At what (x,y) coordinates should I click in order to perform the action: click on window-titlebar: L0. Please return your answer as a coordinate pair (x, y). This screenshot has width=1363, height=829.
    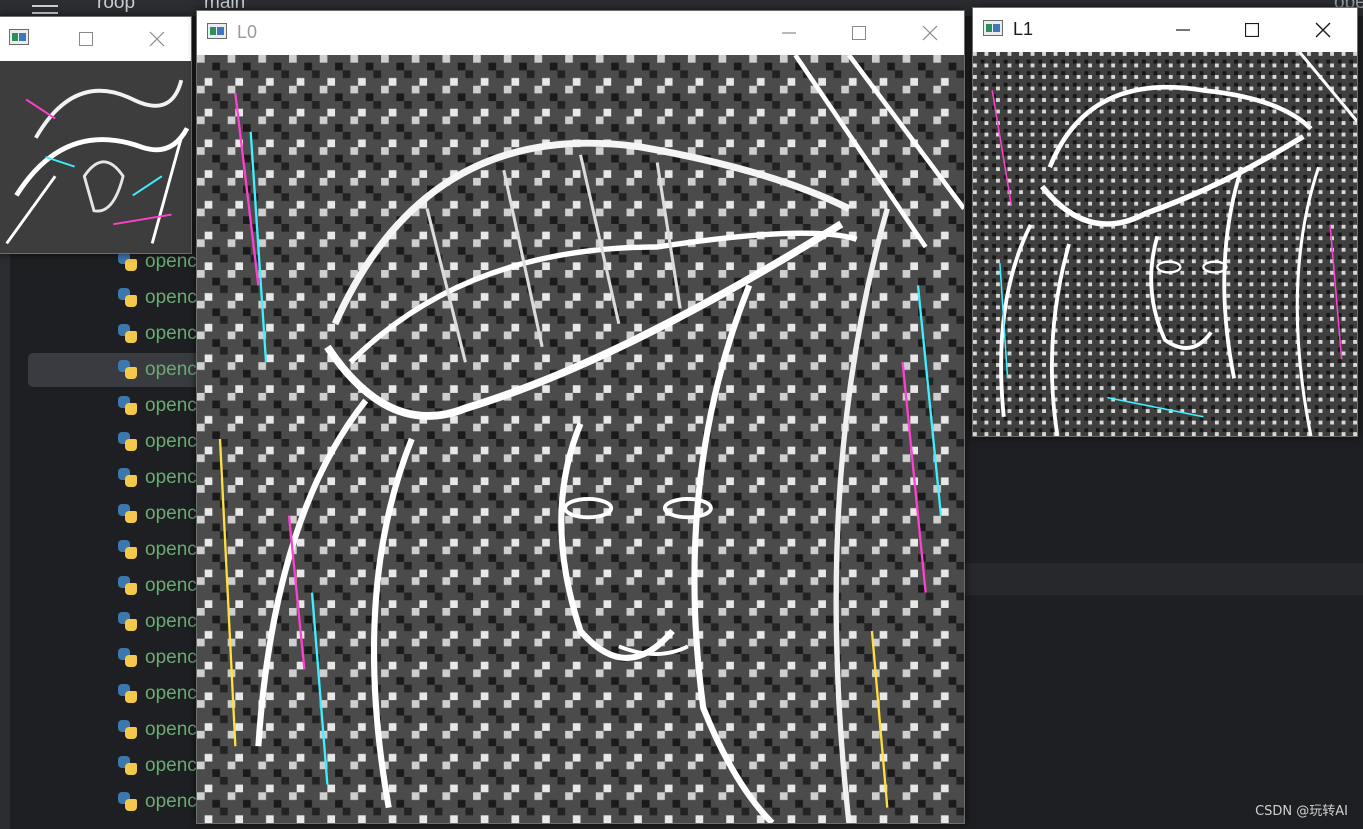
    Looking at the image, I should click on (580, 33).